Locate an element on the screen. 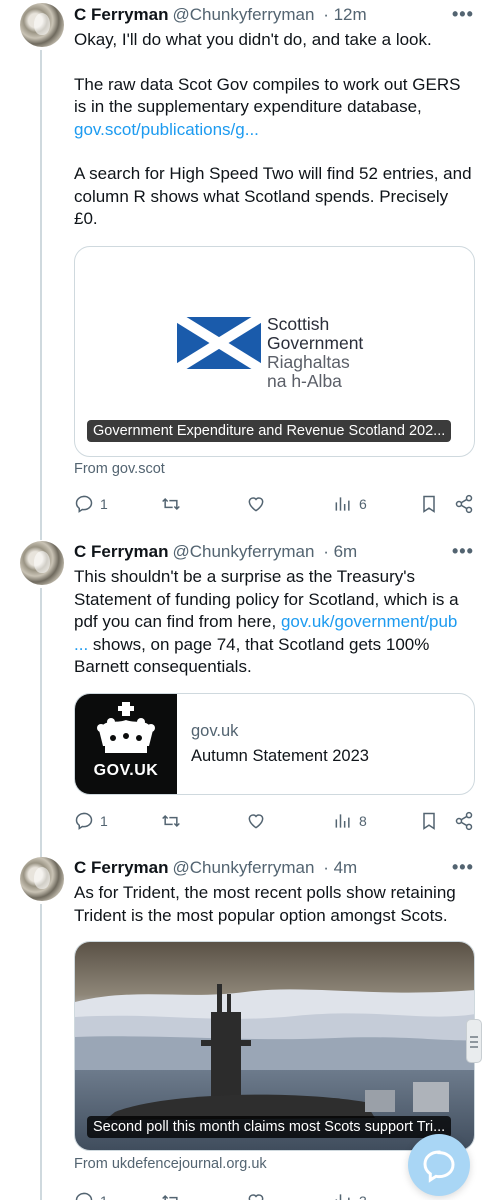 This screenshot has height=1200, width=493. card-source: From gov.scot is located at coordinates (119, 469).